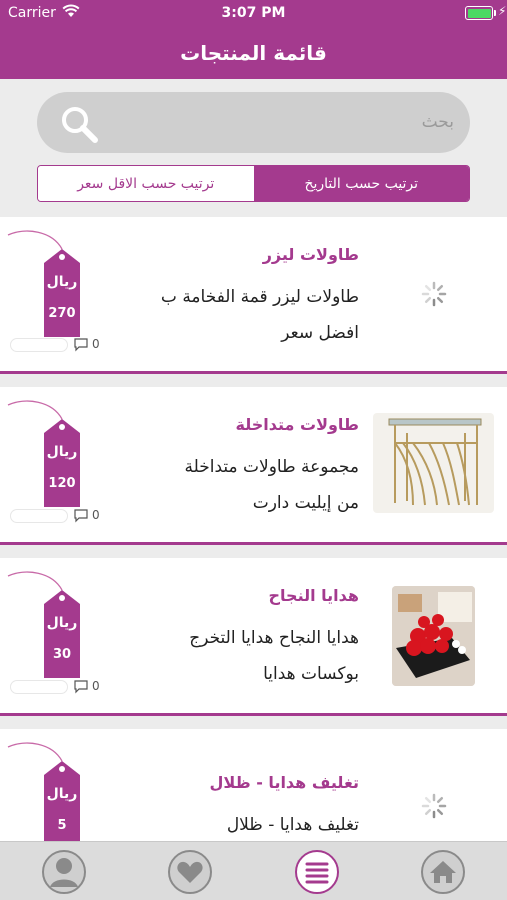  Describe the element at coordinates (259, 297) in the screenshot. I see `description-line: طاولات ليزر قمة الفخامة ب` at that location.